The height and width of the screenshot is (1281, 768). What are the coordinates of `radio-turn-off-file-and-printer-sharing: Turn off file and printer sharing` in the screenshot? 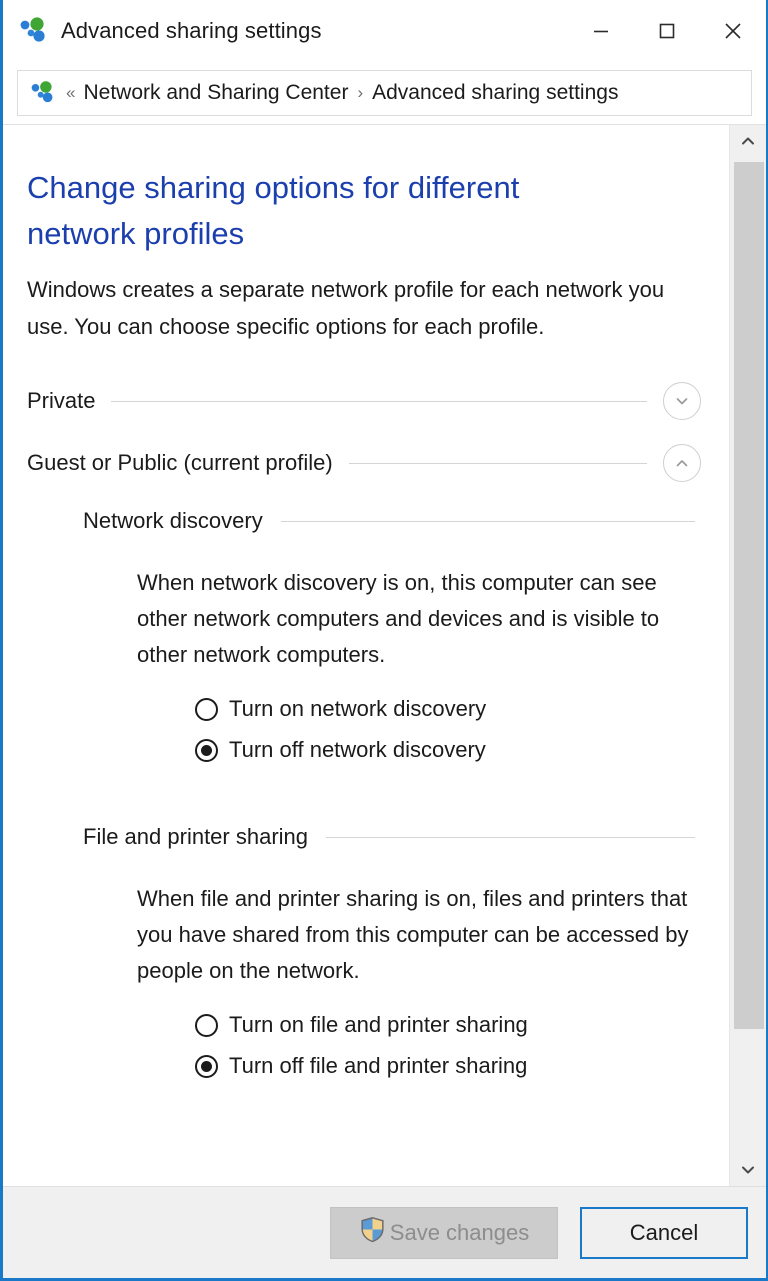 It's located at (448, 1066).